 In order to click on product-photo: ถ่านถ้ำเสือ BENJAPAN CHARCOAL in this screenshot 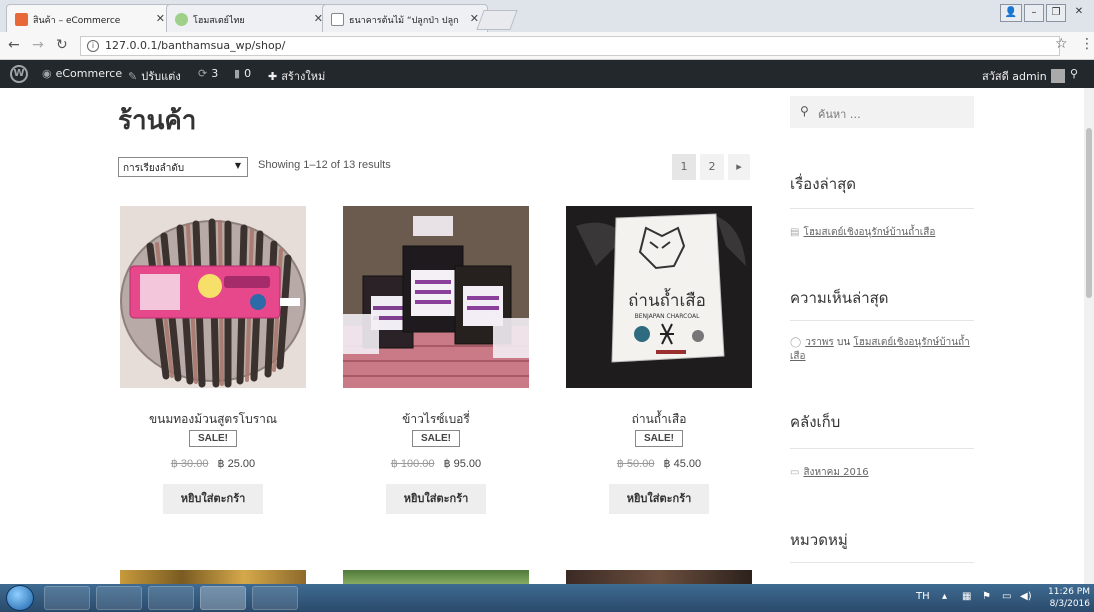, I will do `click(659, 297)`.